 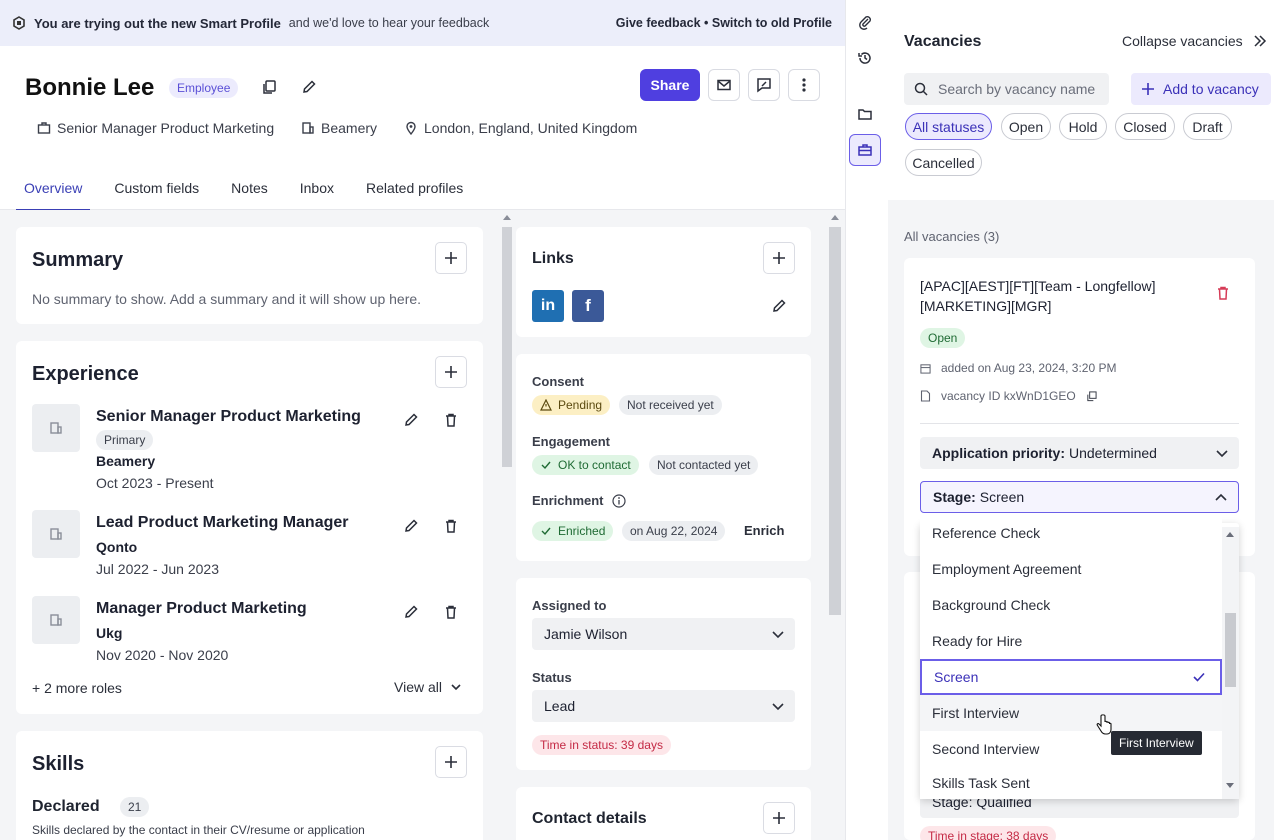 I want to click on application-priority-select: Application priority: Undetermined, so click(x=1079, y=453).